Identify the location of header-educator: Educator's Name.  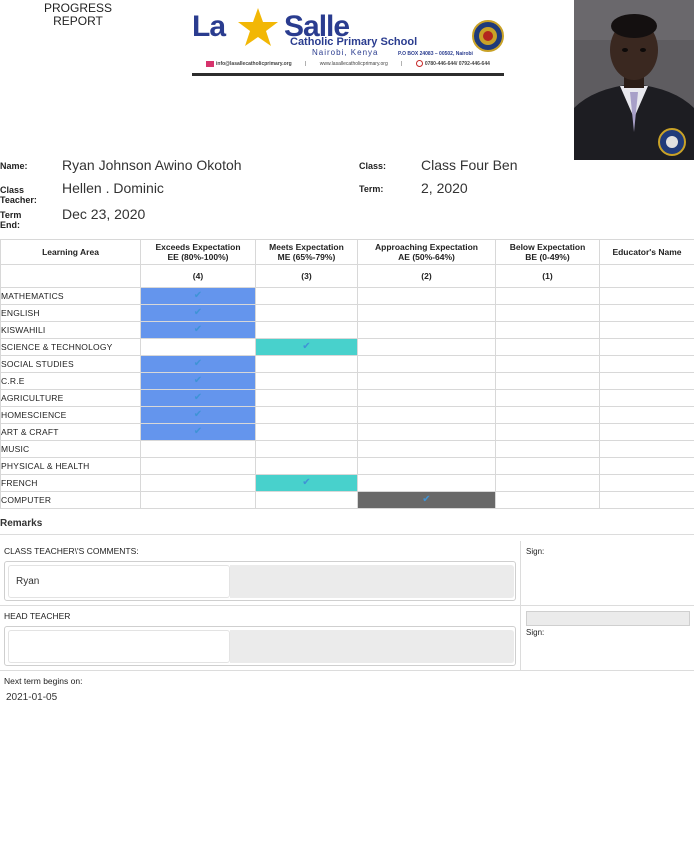
(646, 252).